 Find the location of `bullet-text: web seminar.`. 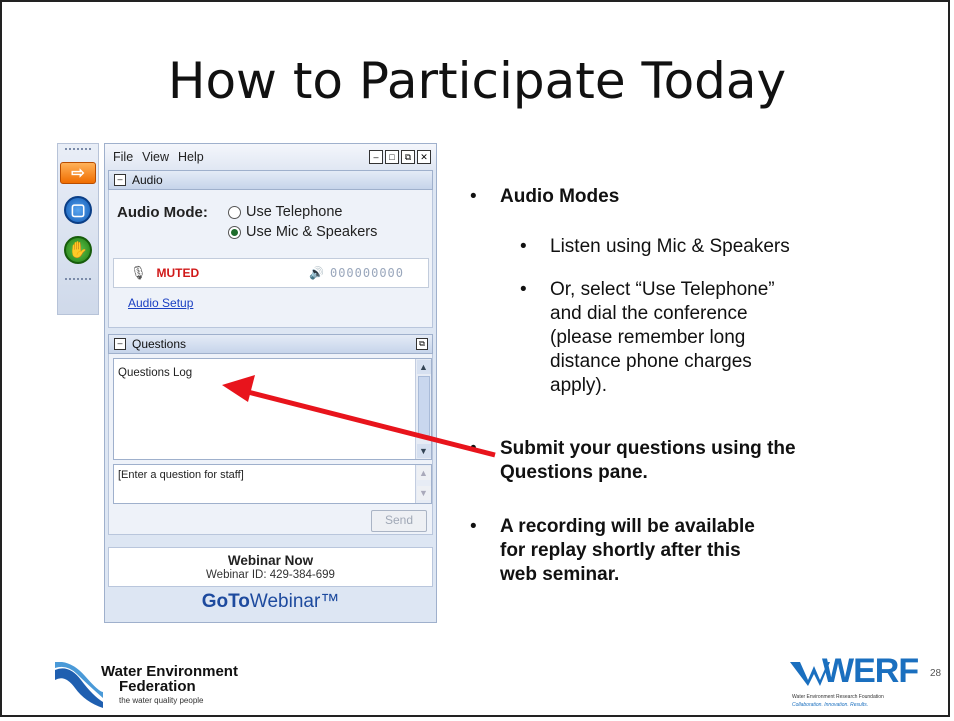

bullet-text: web seminar. is located at coordinates (560, 574).